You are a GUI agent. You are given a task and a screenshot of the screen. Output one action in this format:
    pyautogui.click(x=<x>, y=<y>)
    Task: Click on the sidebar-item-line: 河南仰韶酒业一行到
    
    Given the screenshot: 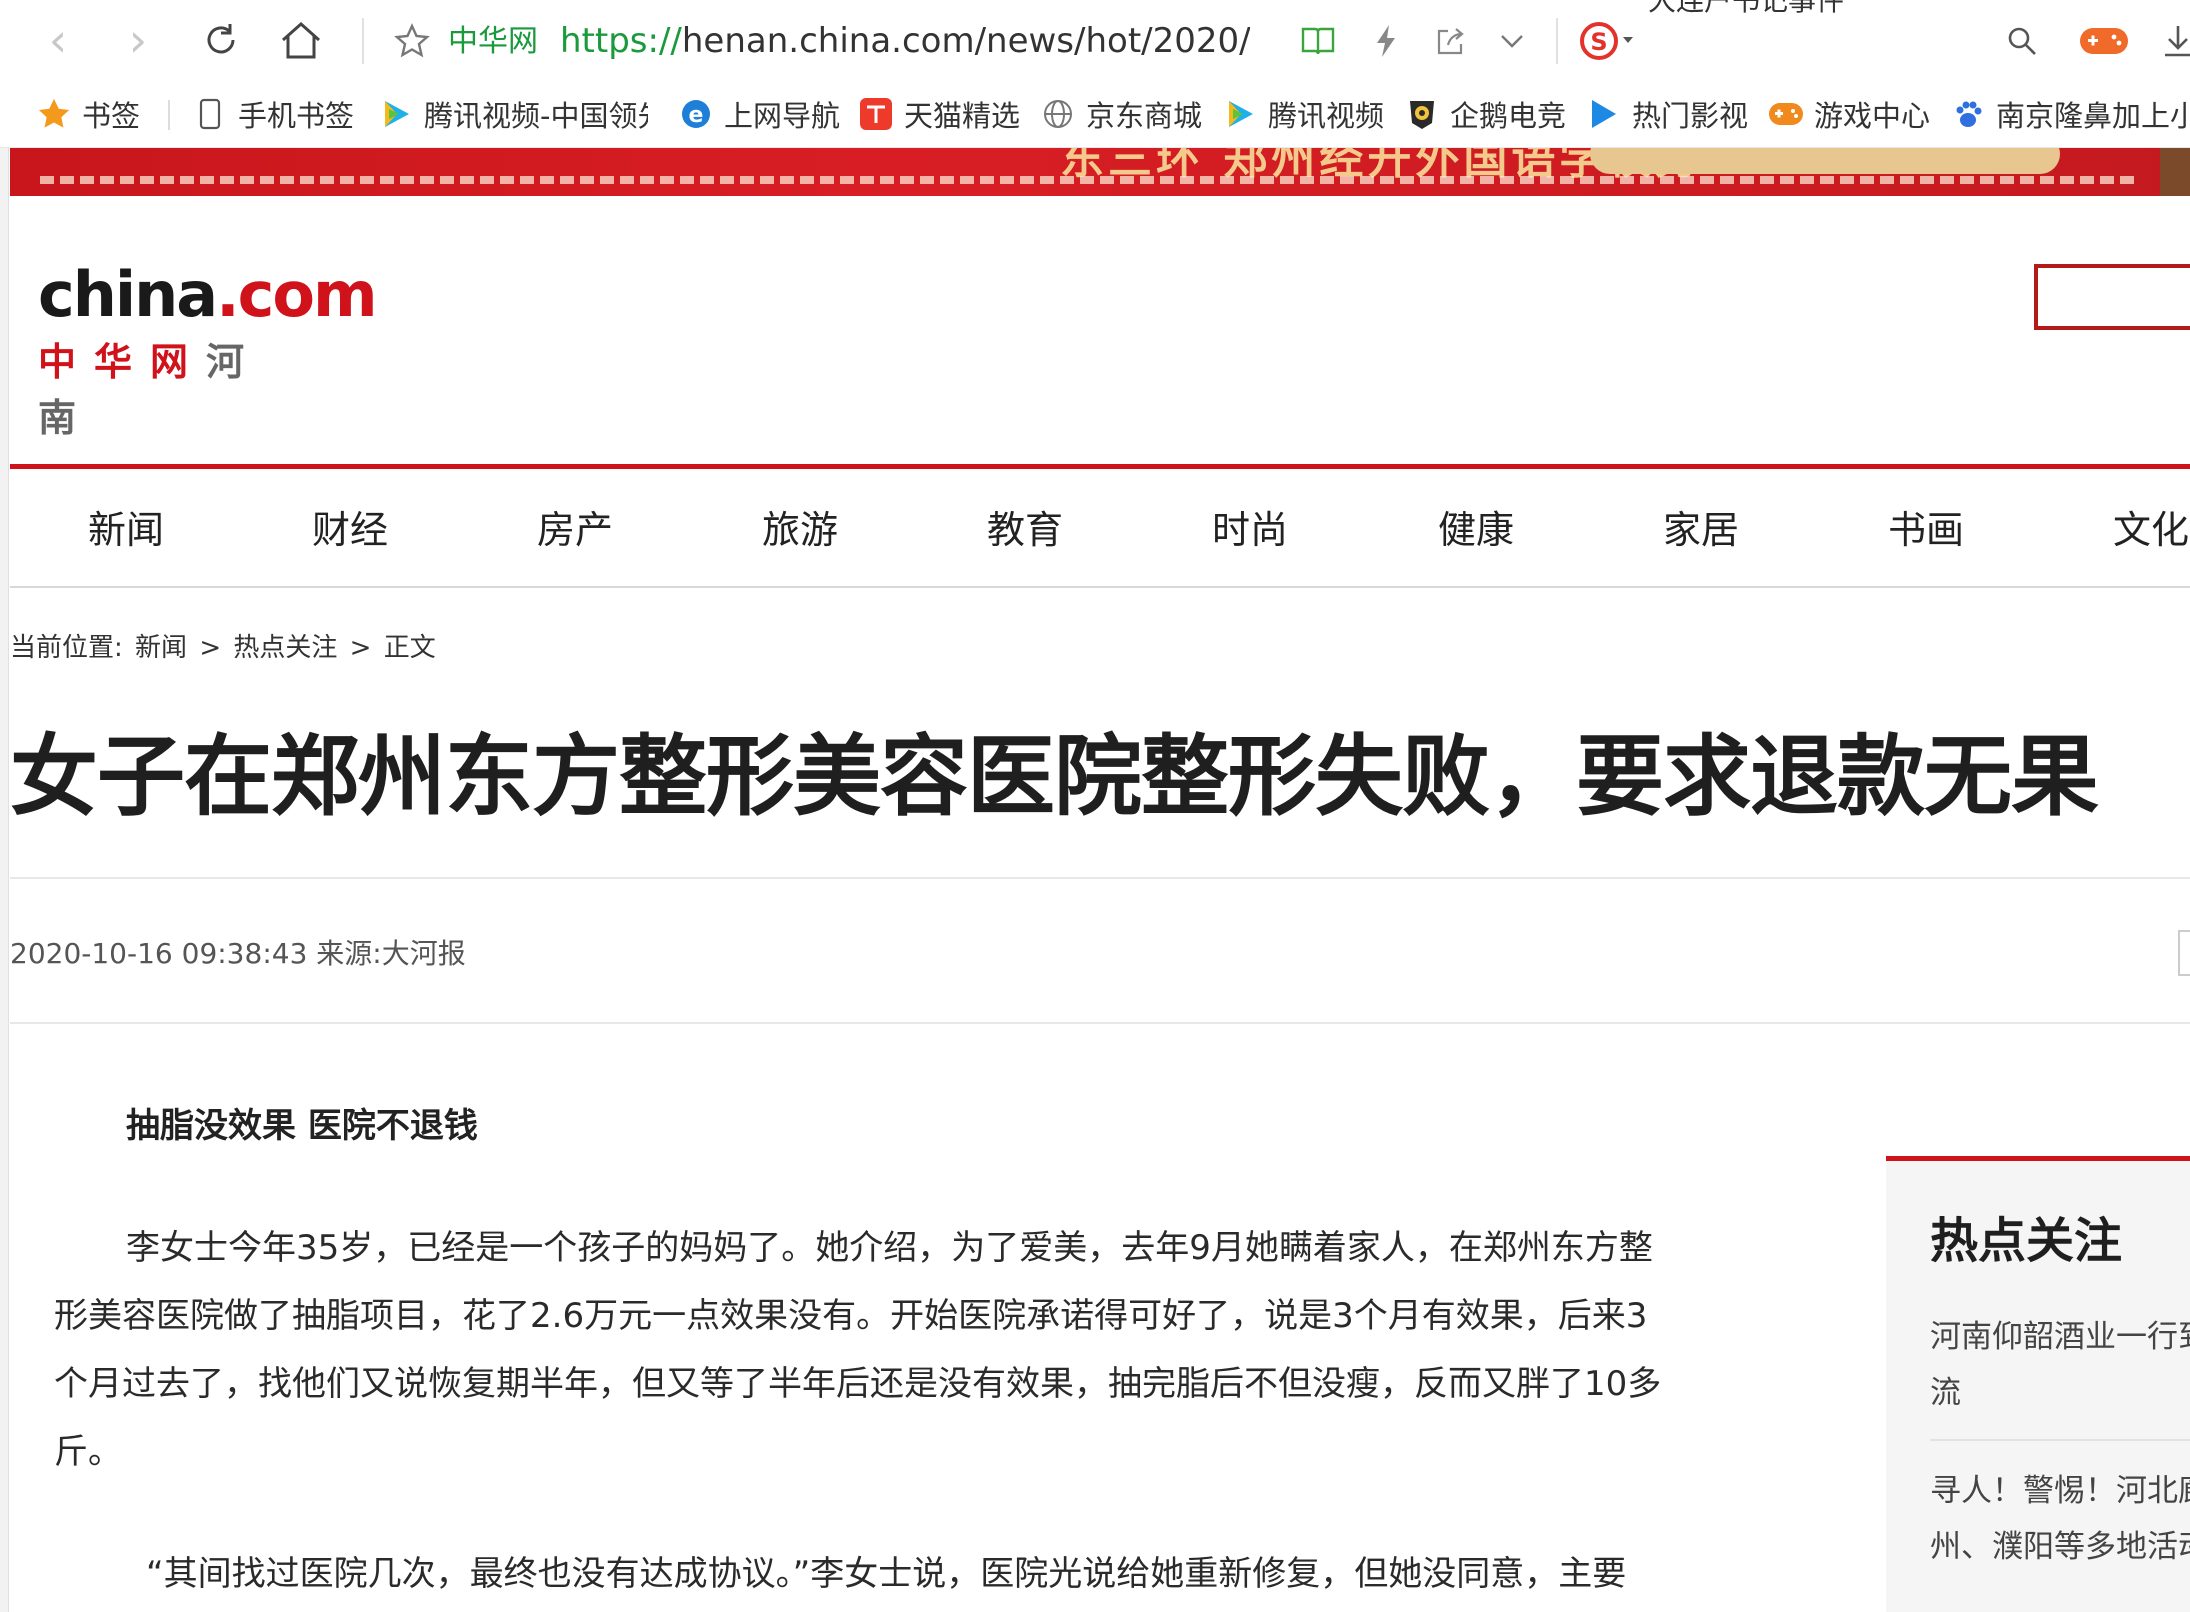 What is the action you would take?
    pyautogui.click(x=2060, y=1337)
    